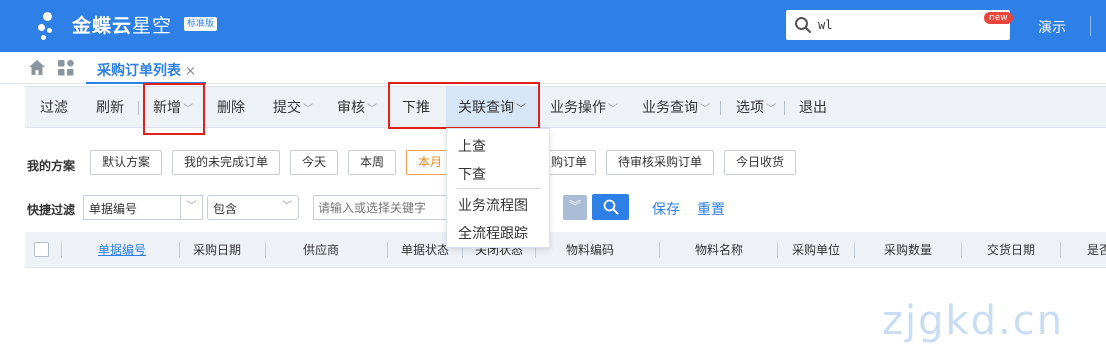 This screenshot has height=354, width=1106. I want to click on column-material-code: 物料编码, so click(590, 250).